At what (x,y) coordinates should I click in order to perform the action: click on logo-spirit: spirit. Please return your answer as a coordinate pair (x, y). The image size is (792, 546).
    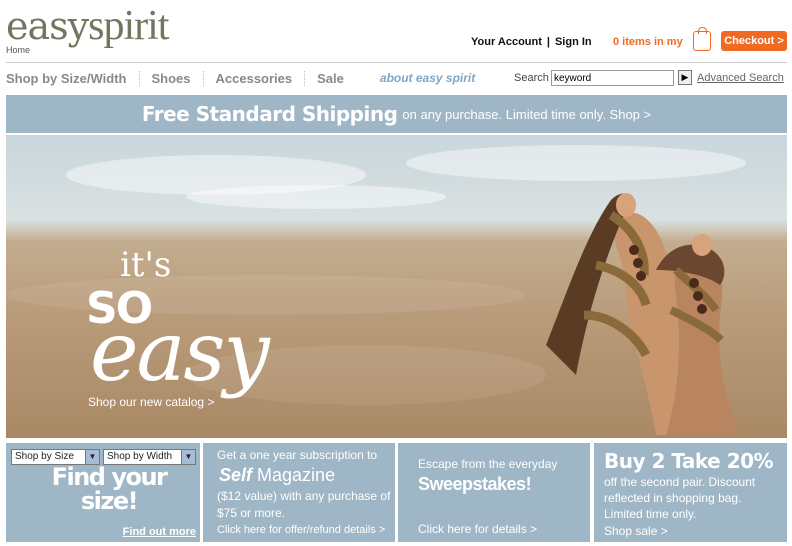
    Looking at the image, I should click on (128, 26).